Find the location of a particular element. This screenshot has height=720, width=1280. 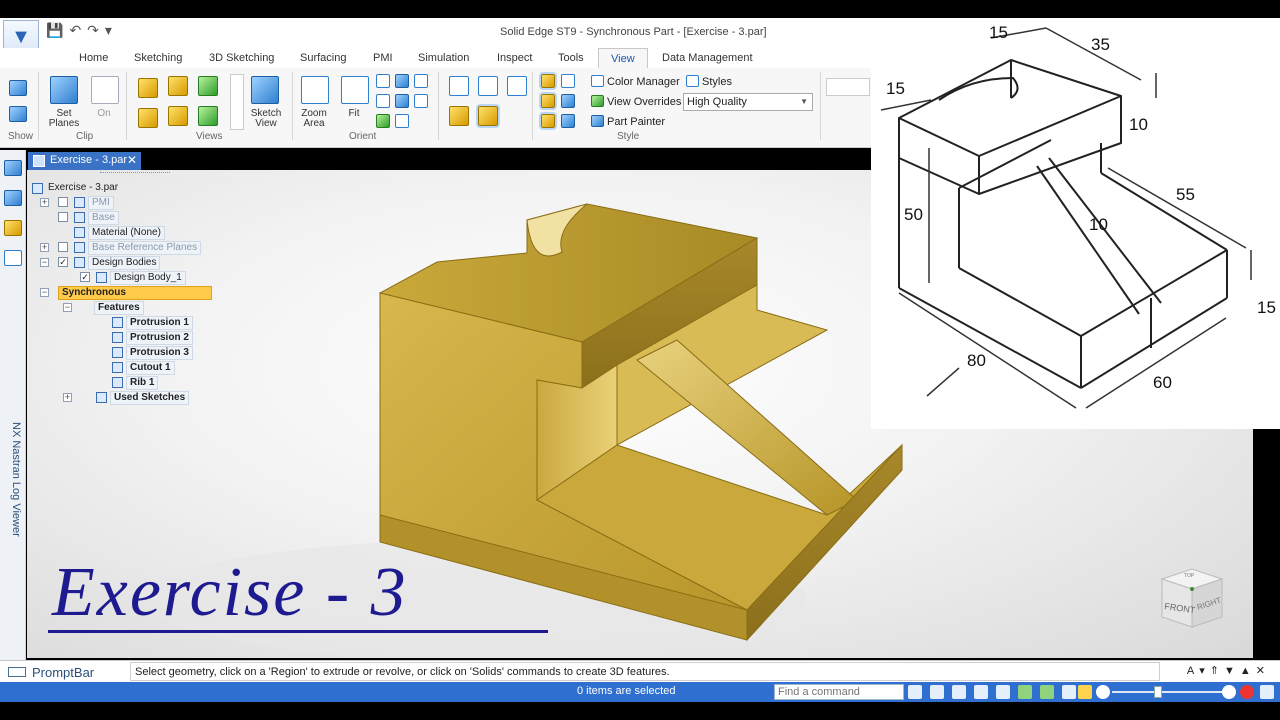

tree-item-base-reference-planes: + Base Reference Planes is located at coordinates (150, 248).